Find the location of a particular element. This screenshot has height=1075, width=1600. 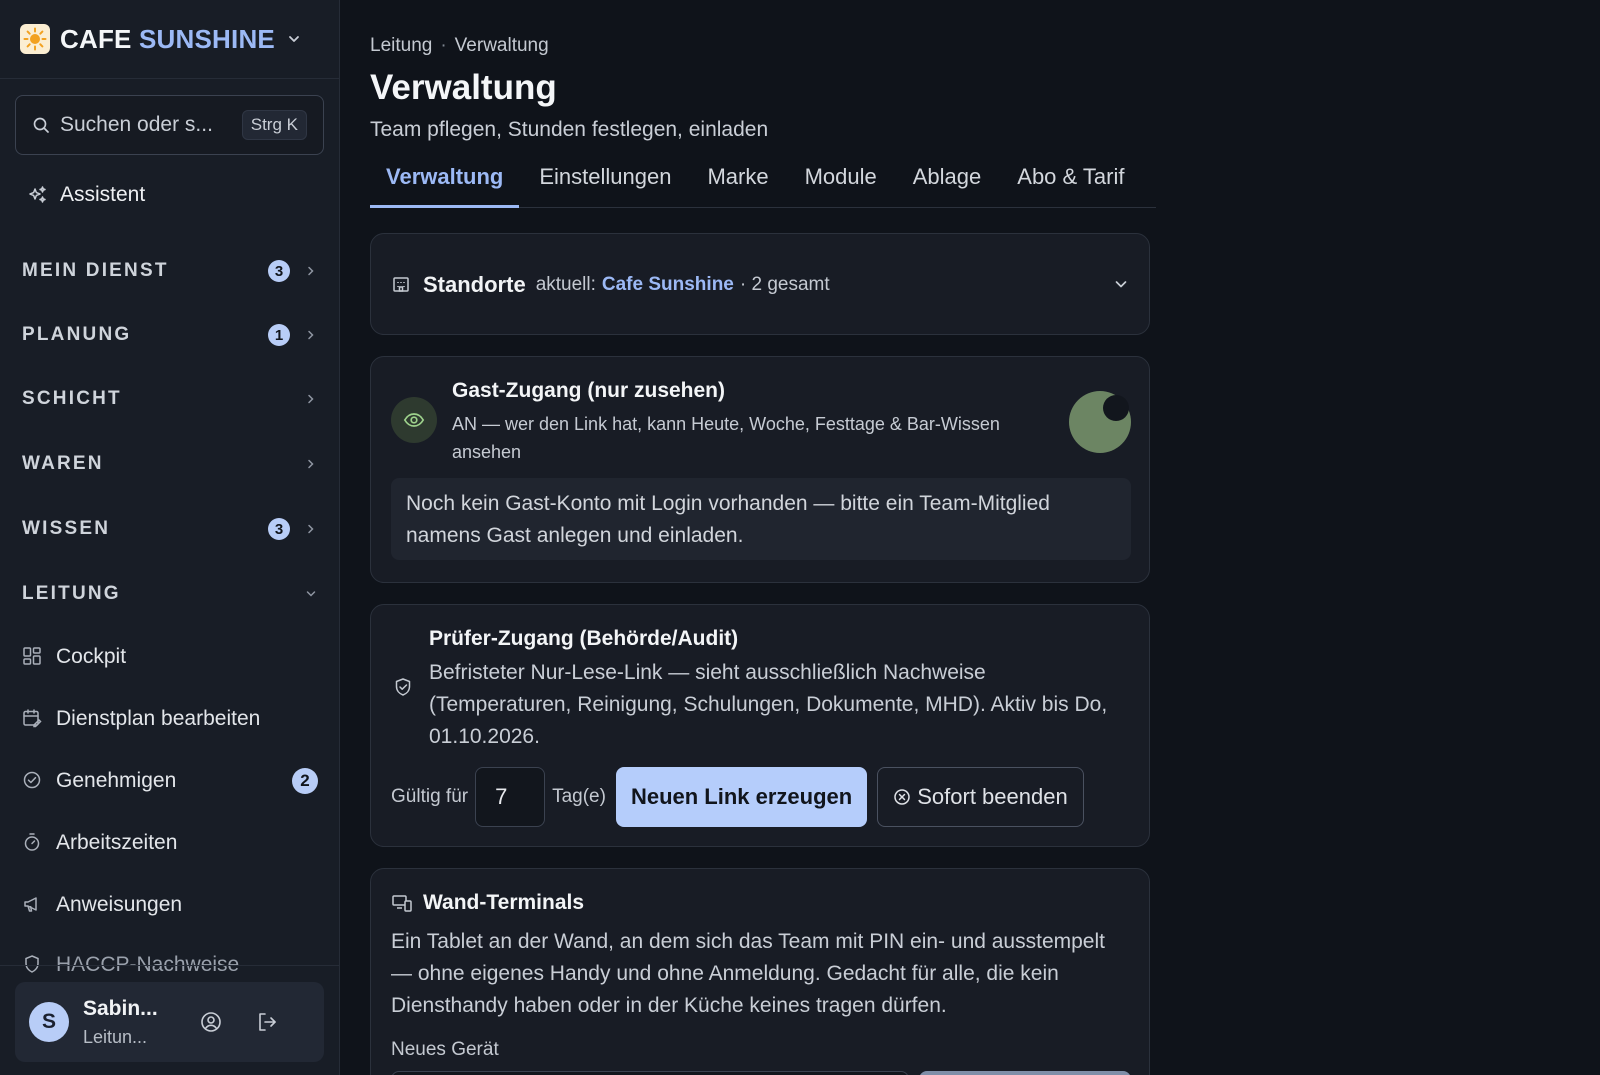

page-title: Verwaltung is located at coordinates (463, 87).